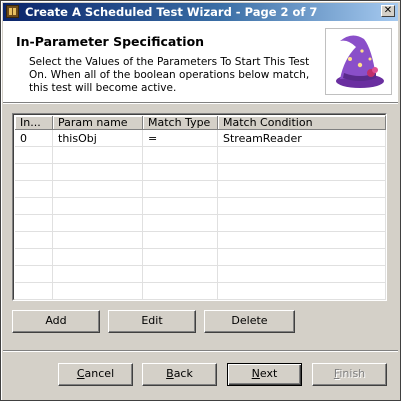 This screenshot has height=401, width=401. Describe the element at coordinates (170, 373) in the screenshot. I see `back-mnemonic: B` at that location.